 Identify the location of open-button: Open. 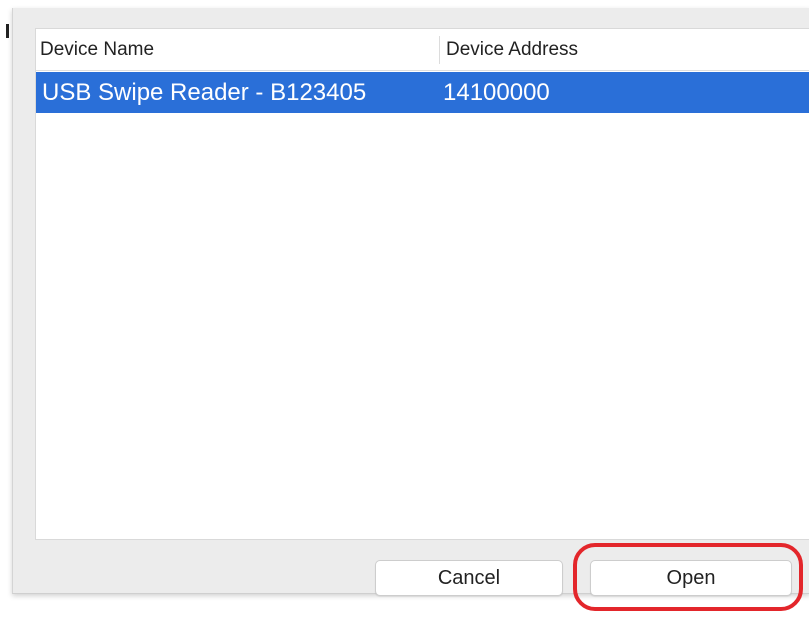
(691, 578).